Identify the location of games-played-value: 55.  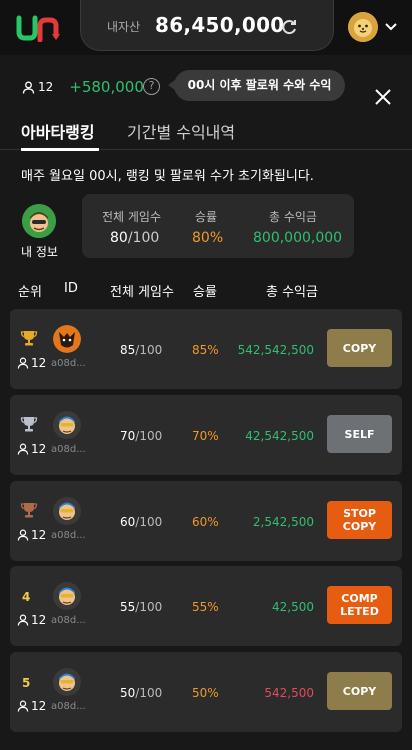
(128, 607).